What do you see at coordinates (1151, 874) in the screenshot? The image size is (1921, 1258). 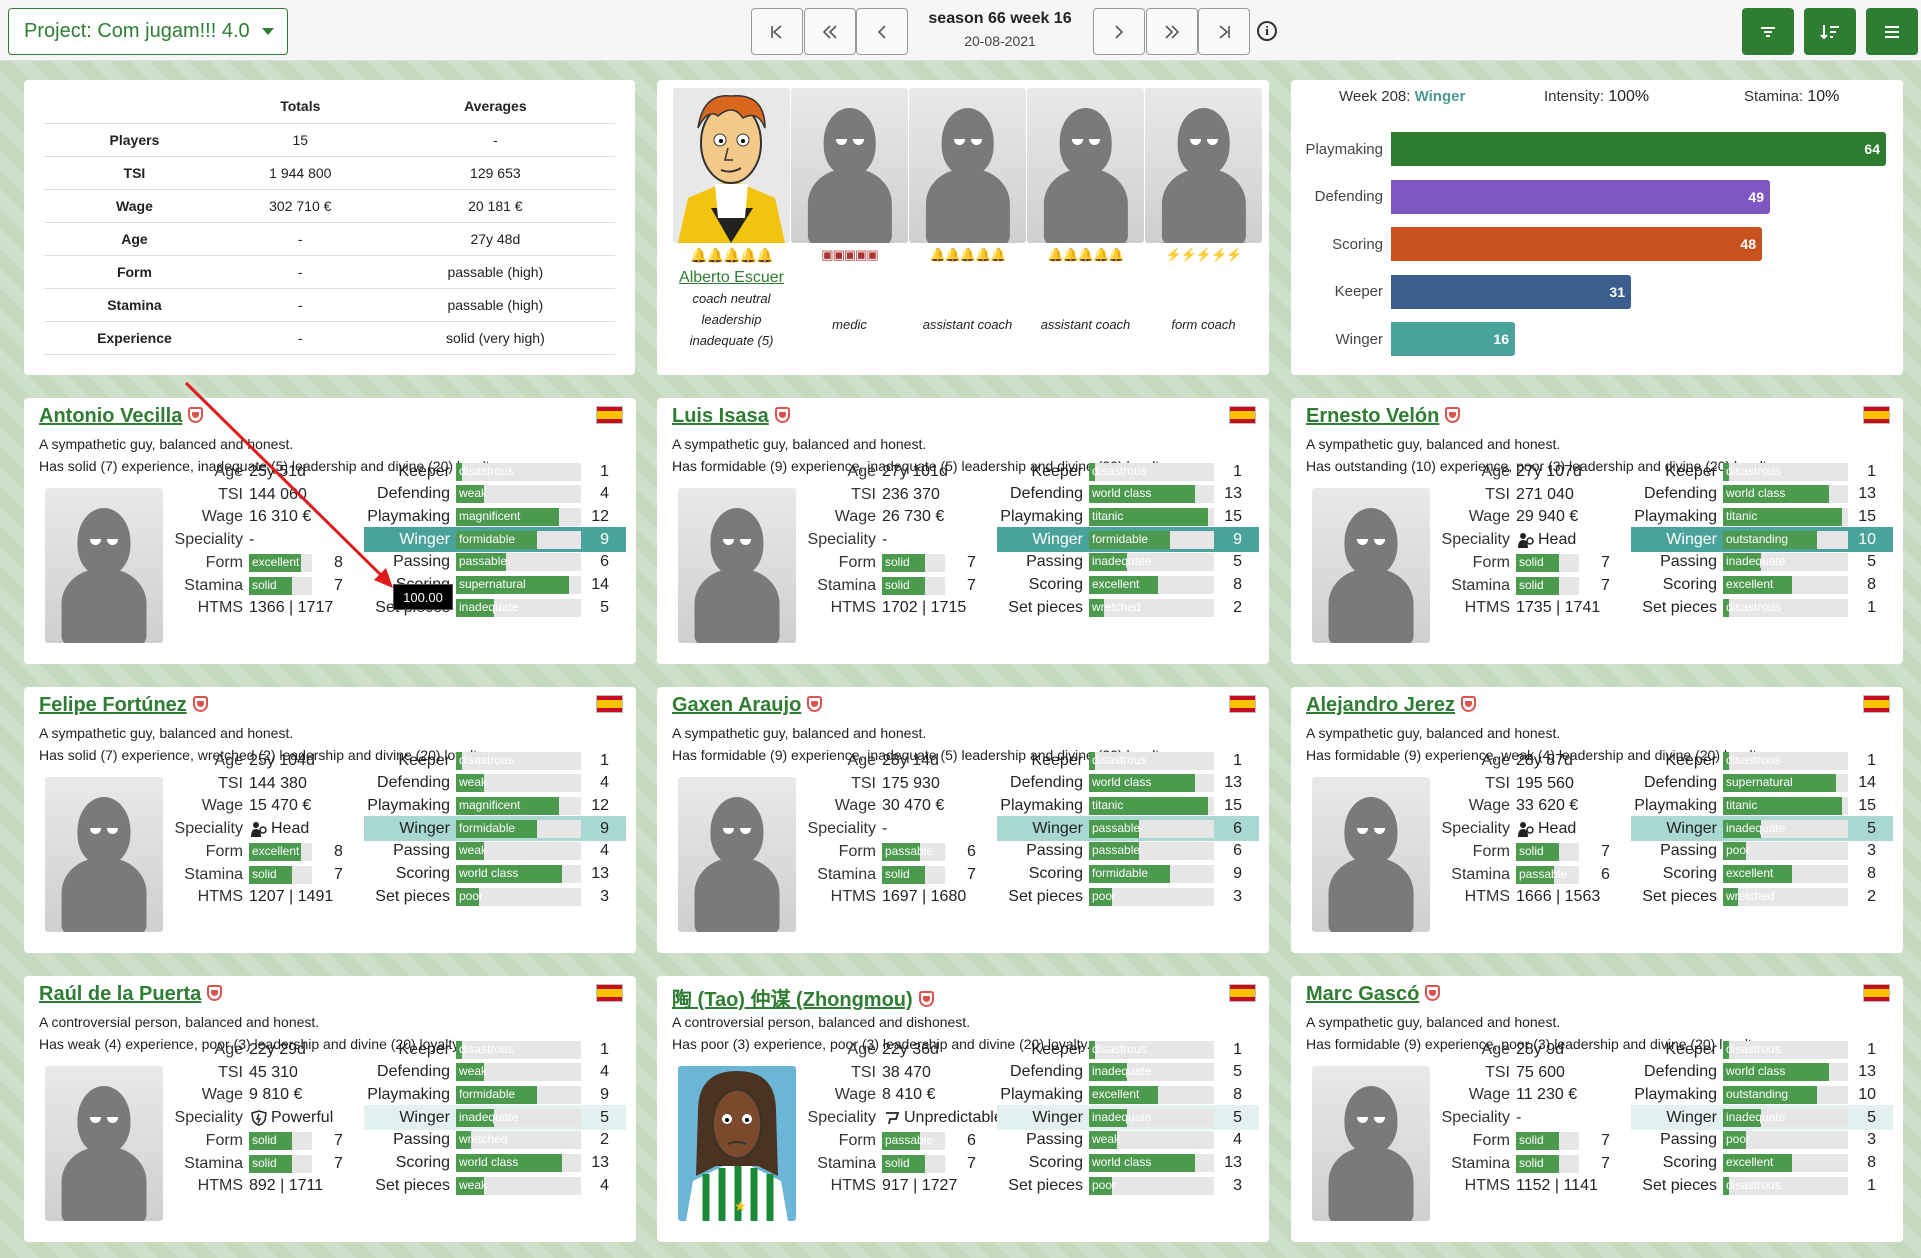 I see `skill-bar-scoring: formidable` at bounding box center [1151, 874].